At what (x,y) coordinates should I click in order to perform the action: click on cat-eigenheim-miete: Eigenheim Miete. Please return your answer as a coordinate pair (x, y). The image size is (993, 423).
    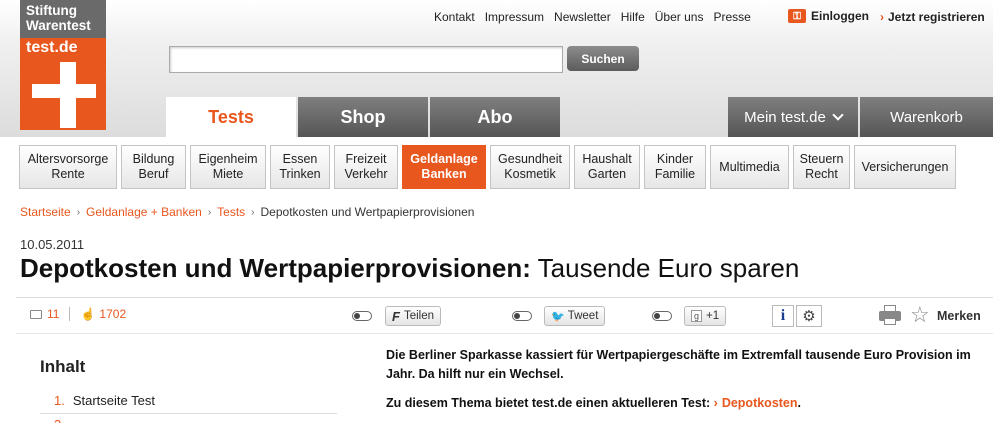
    Looking at the image, I should click on (228, 167).